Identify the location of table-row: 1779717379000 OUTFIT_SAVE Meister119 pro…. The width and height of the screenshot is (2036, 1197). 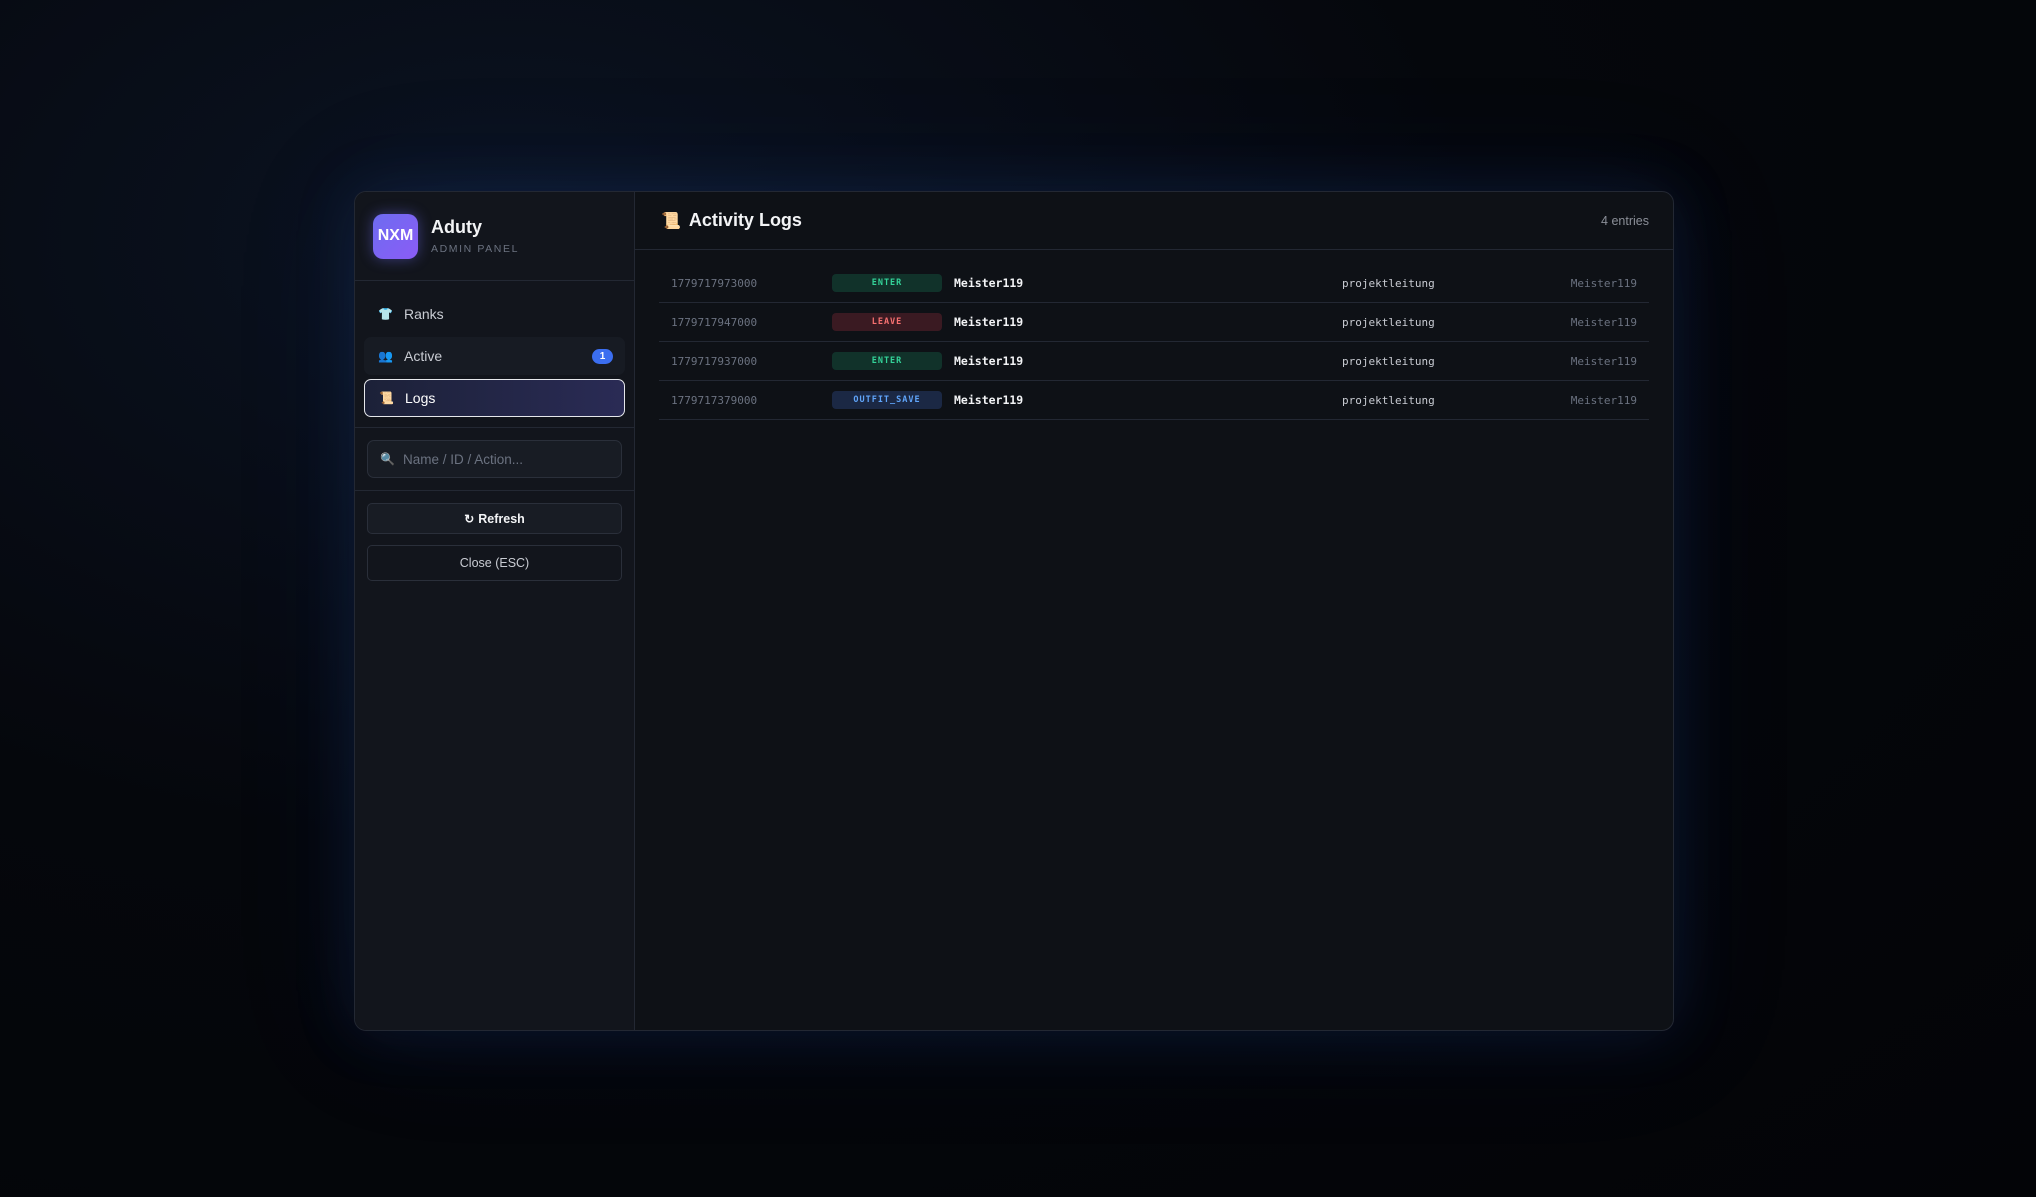
(1154, 400).